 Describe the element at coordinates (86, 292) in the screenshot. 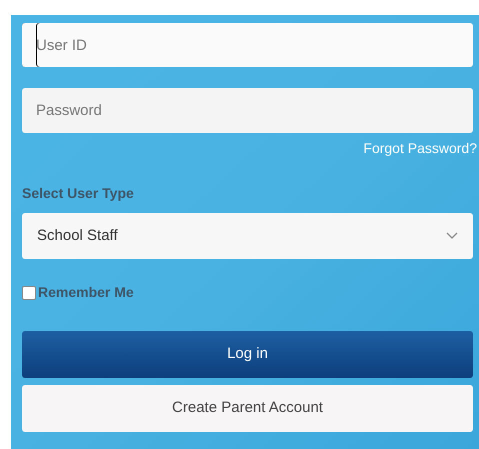

I see `remember-me-label: Remember Me` at that location.